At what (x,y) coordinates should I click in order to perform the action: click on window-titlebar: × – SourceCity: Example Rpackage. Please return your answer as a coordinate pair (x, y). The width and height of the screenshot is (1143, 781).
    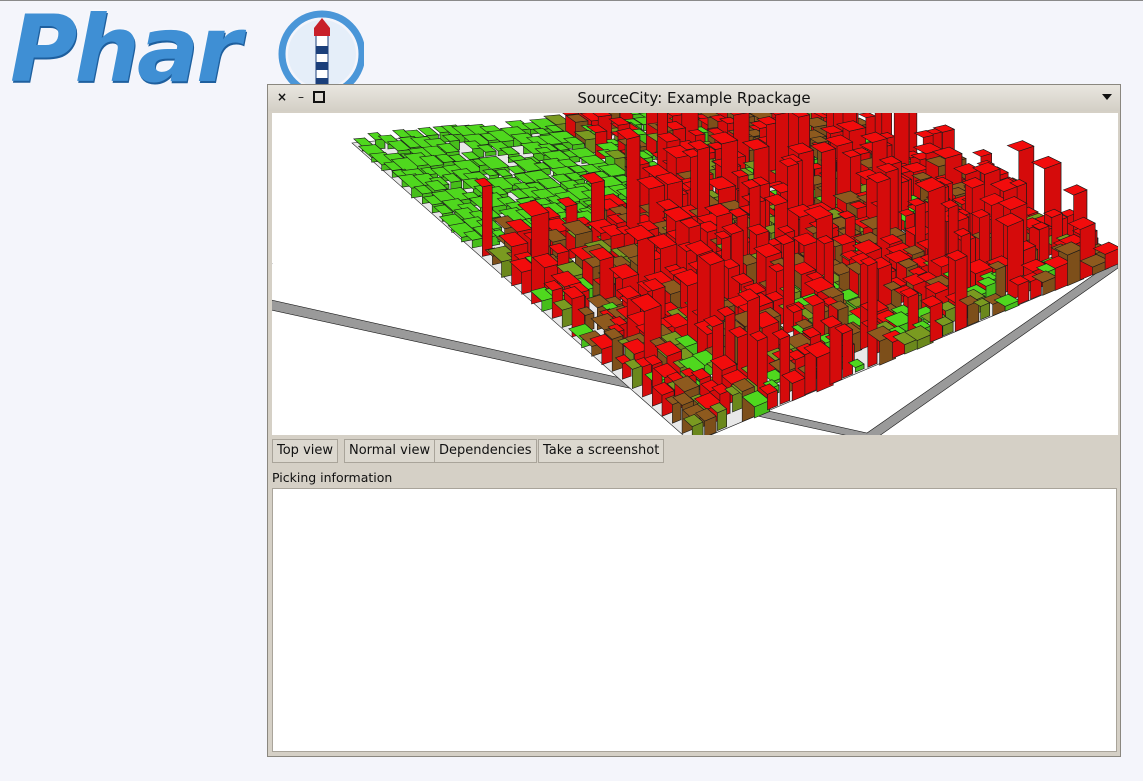
    Looking at the image, I should click on (694, 98).